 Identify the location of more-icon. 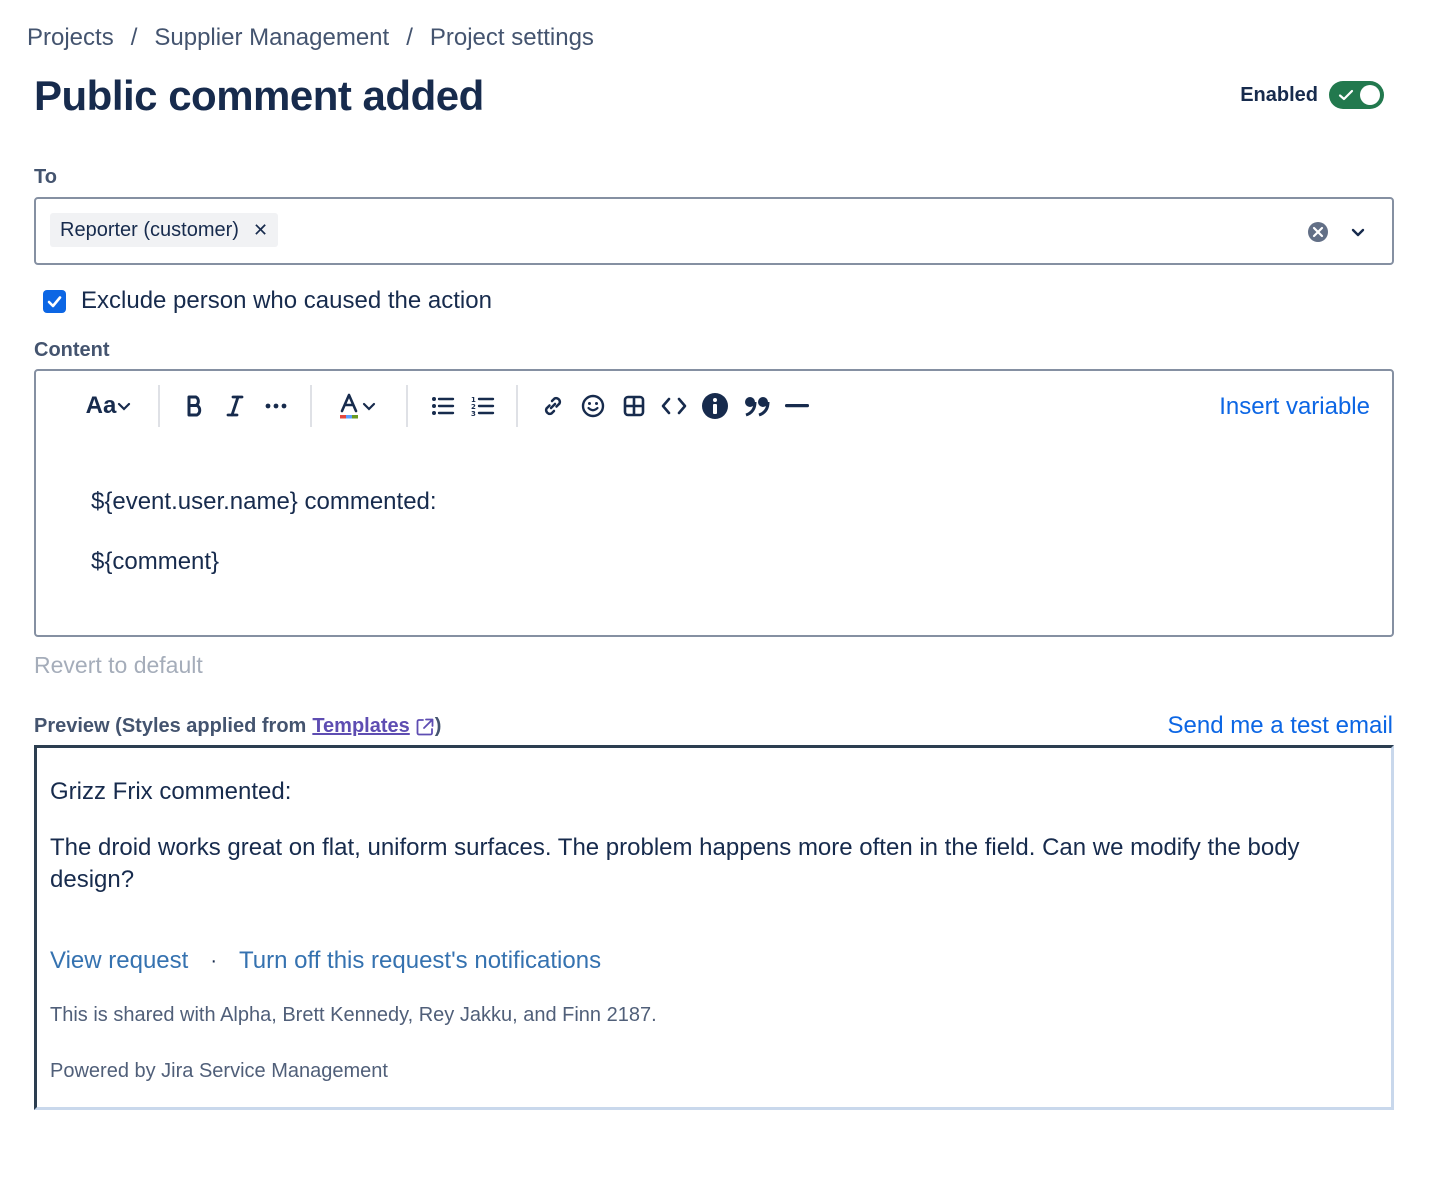
(276, 406).